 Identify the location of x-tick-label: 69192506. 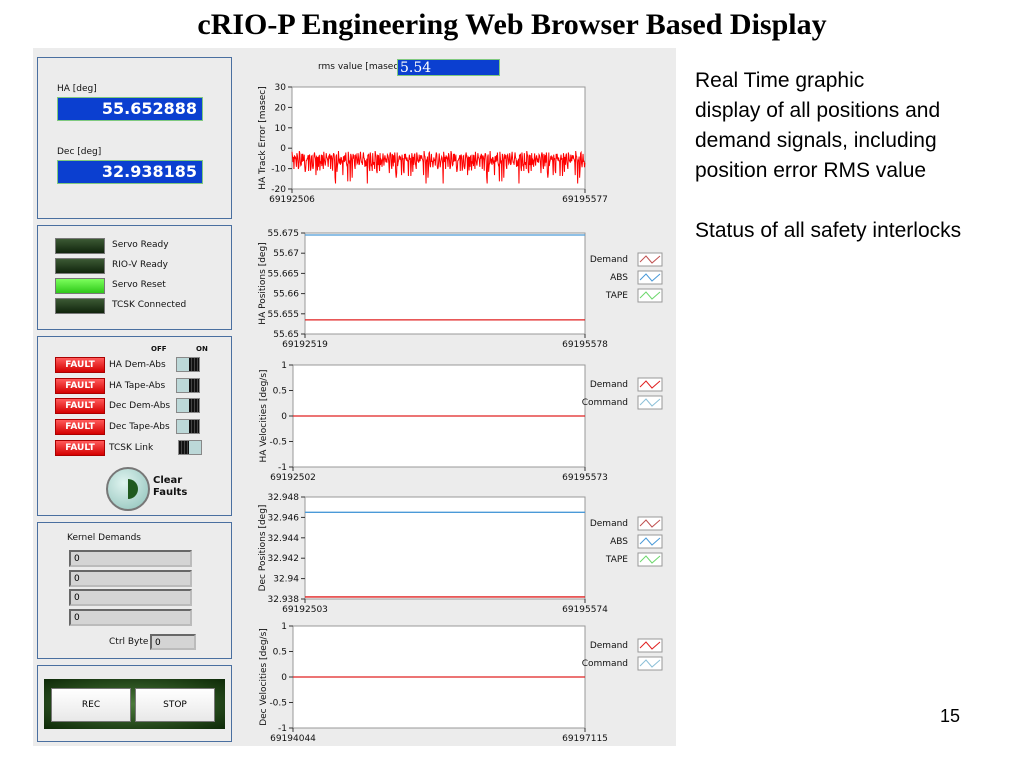
(292, 200).